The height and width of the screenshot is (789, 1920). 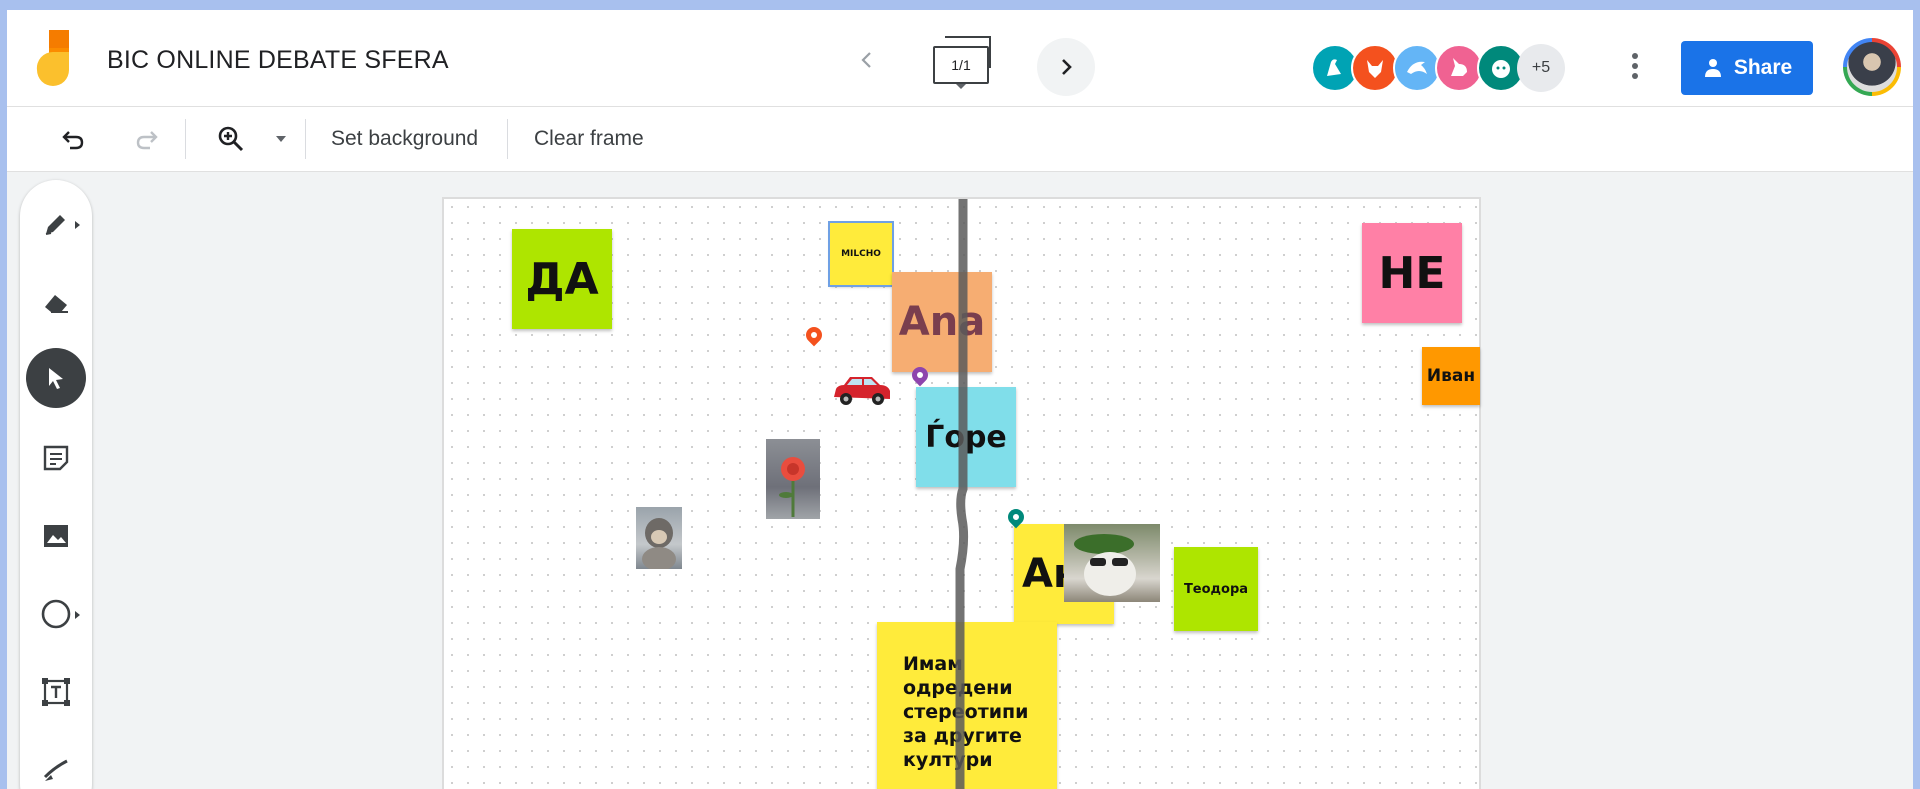 I want to click on circle-tool, so click(x=56, y=614).